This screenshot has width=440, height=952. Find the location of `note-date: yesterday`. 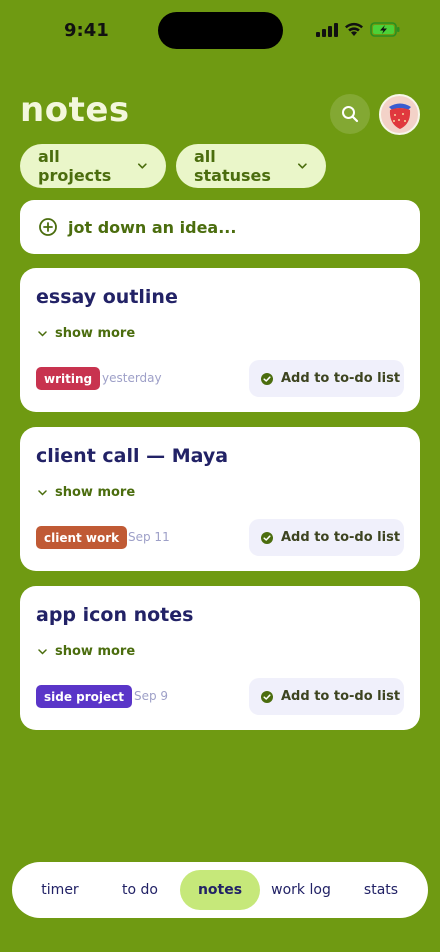

note-date: yesterday is located at coordinates (132, 378).